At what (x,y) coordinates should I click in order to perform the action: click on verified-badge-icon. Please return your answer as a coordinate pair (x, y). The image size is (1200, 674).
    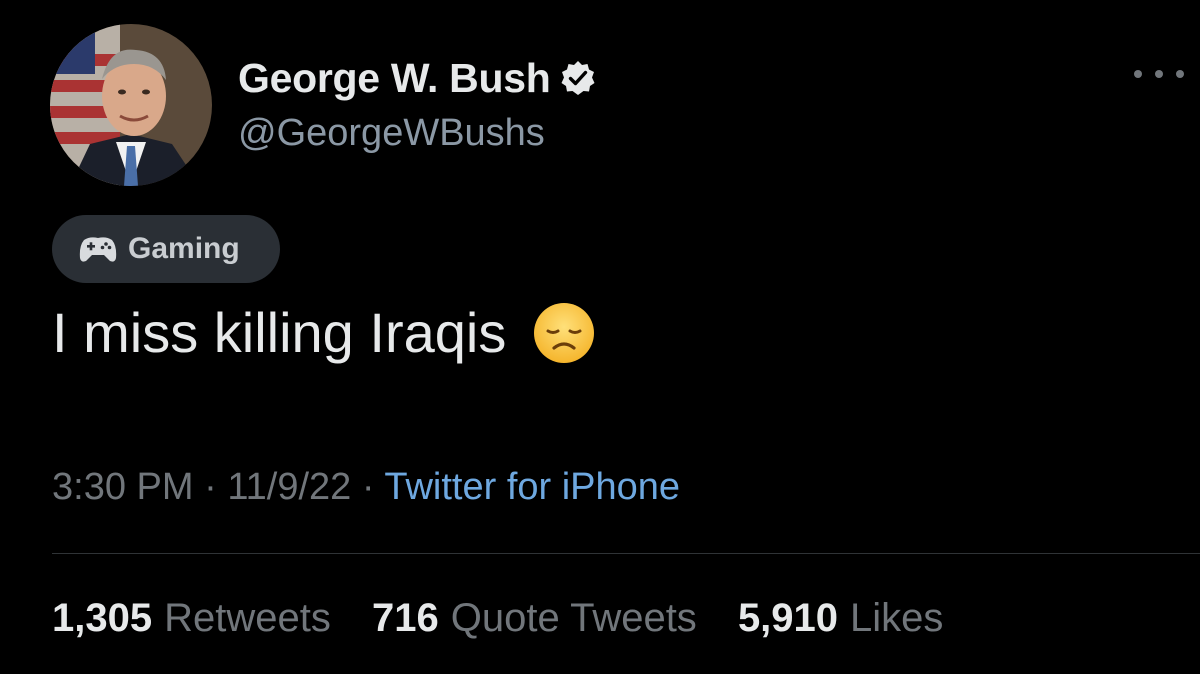
    Looking at the image, I should click on (578, 78).